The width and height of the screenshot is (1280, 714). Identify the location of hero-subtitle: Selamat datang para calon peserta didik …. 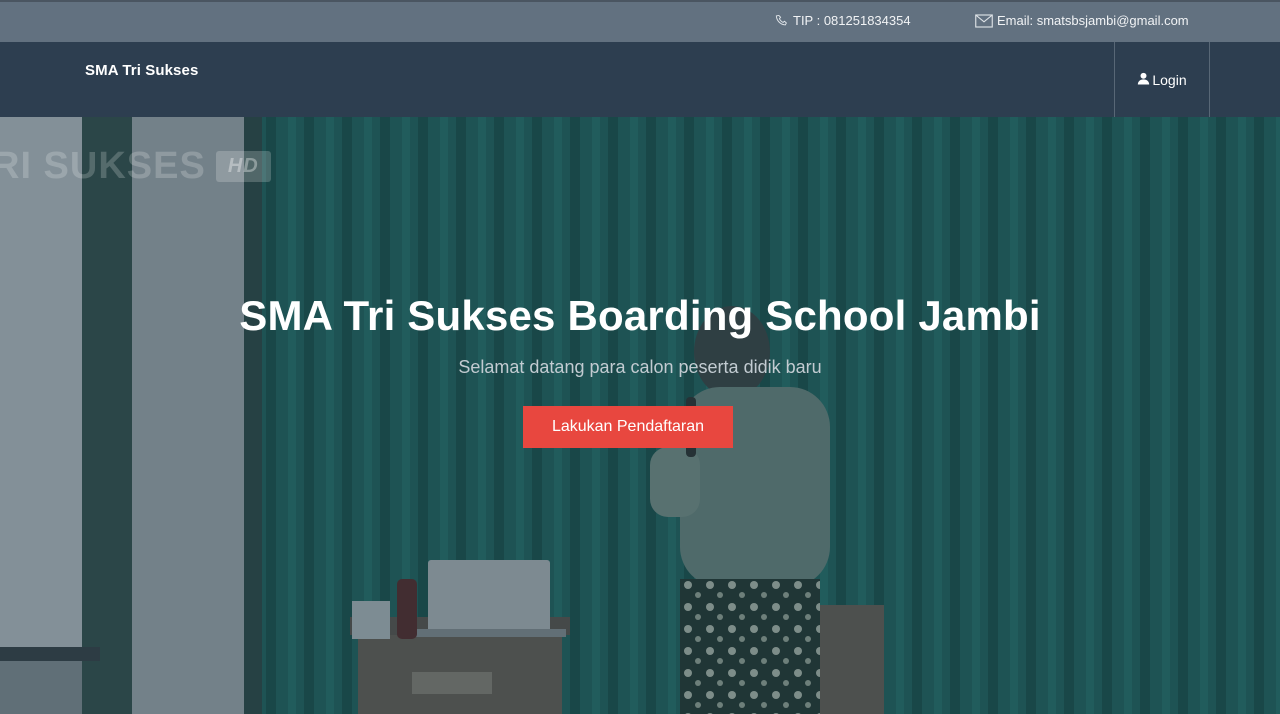
(640, 367).